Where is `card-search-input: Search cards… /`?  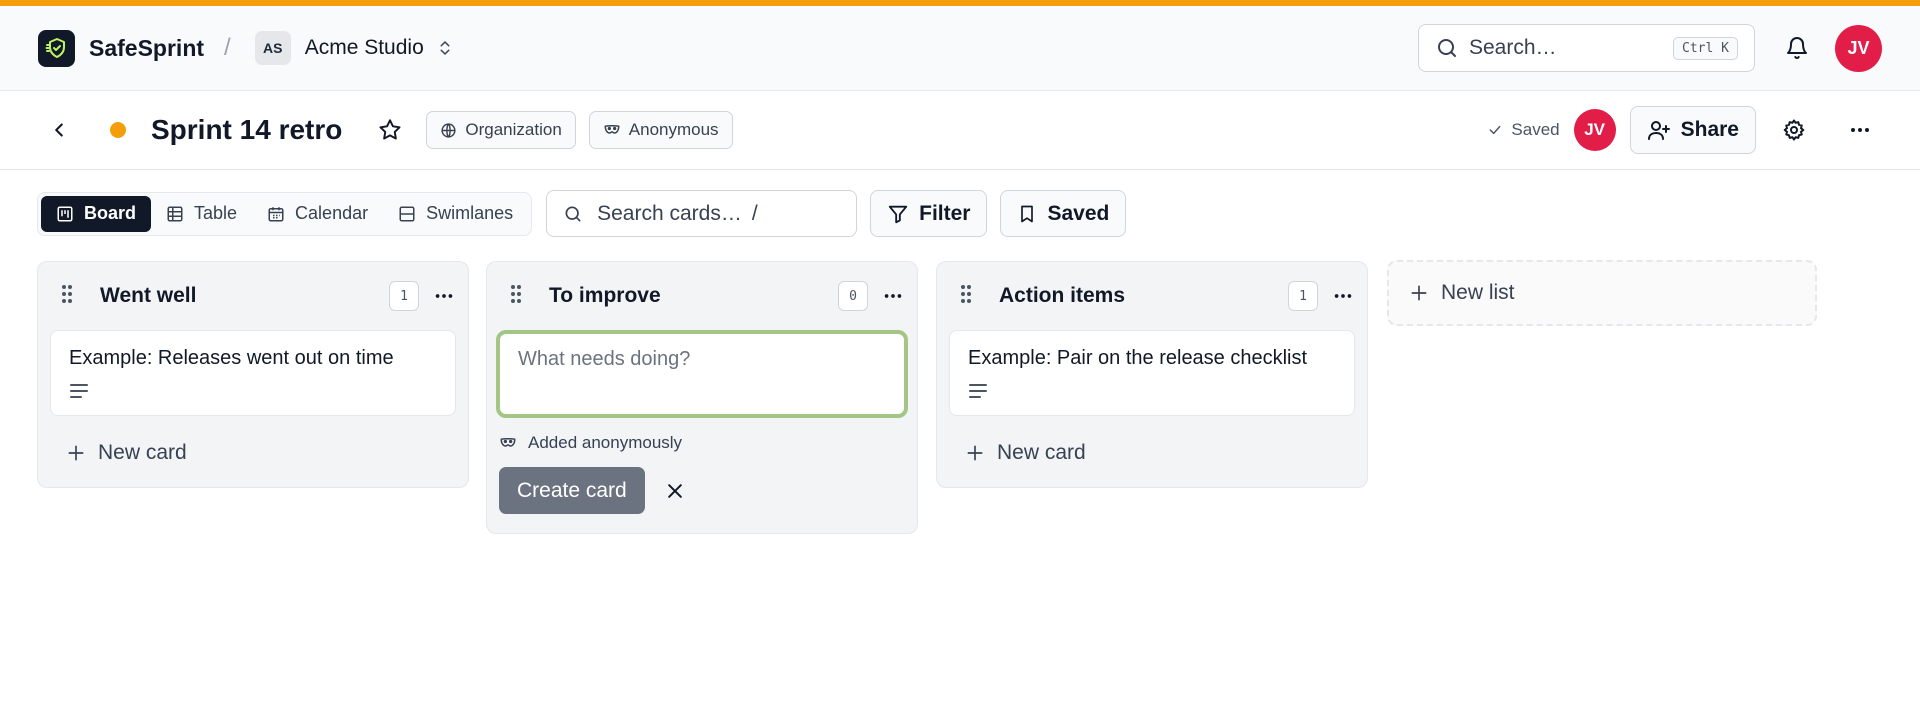 card-search-input: Search cards… / is located at coordinates (702, 213).